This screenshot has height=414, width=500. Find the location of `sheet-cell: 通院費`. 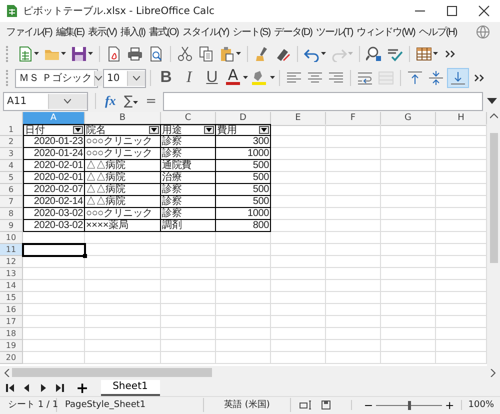

sheet-cell: 通院費 is located at coordinates (188, 166).